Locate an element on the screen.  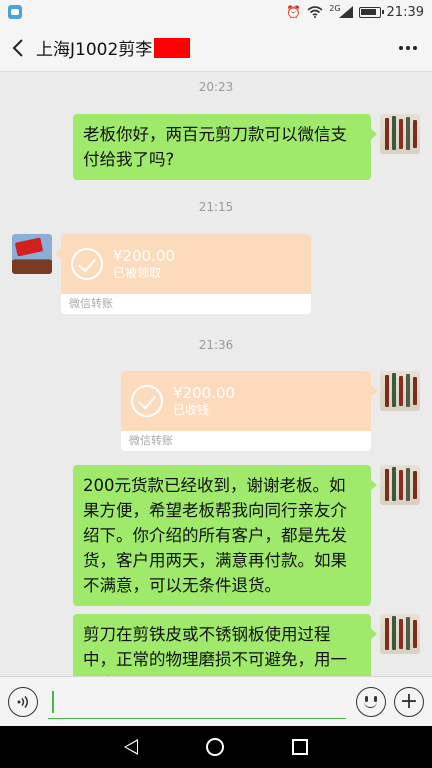
chat-title: 上海J1002剪李 is located at coordinates (94, 50).